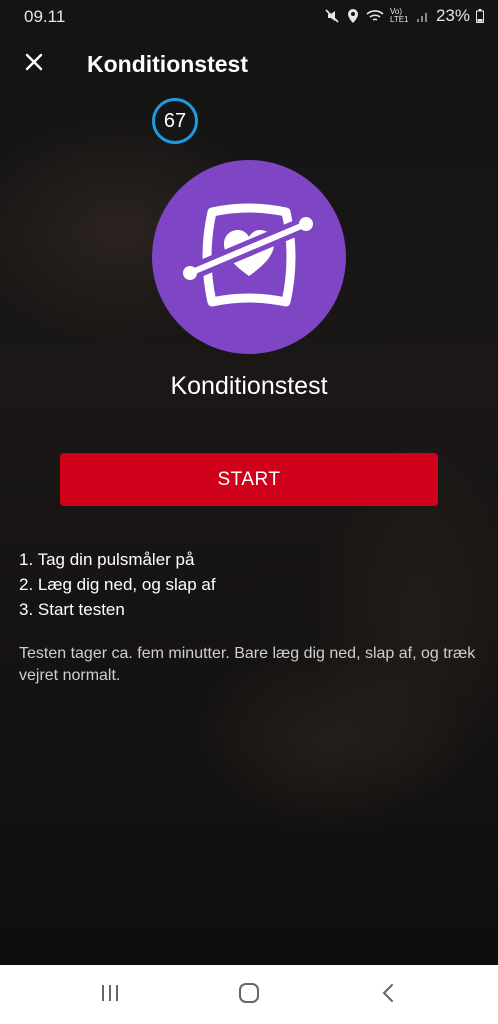  I want to click on system-nav-bar, so click(249, 994).